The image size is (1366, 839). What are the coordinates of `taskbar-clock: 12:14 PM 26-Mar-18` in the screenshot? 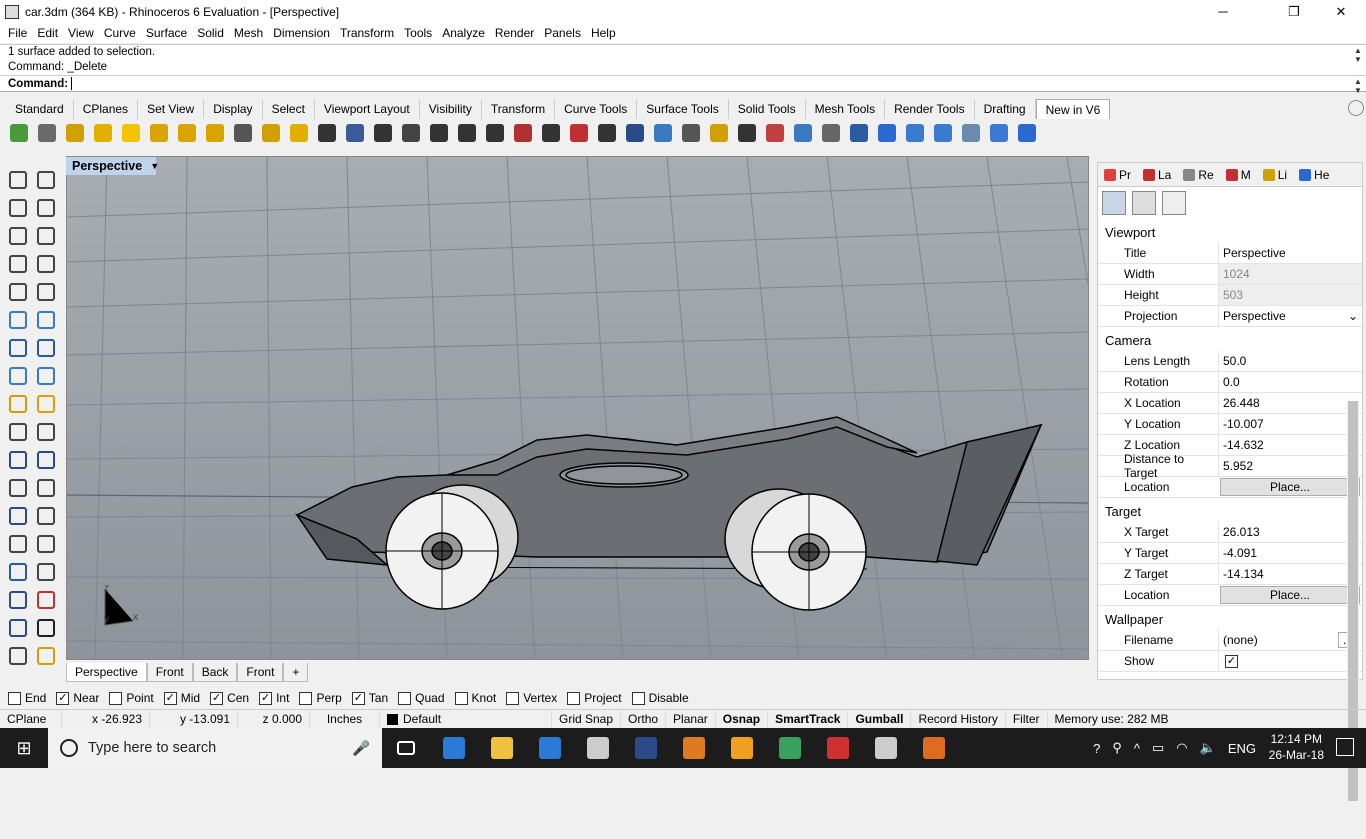 It's located at (1296, 747).